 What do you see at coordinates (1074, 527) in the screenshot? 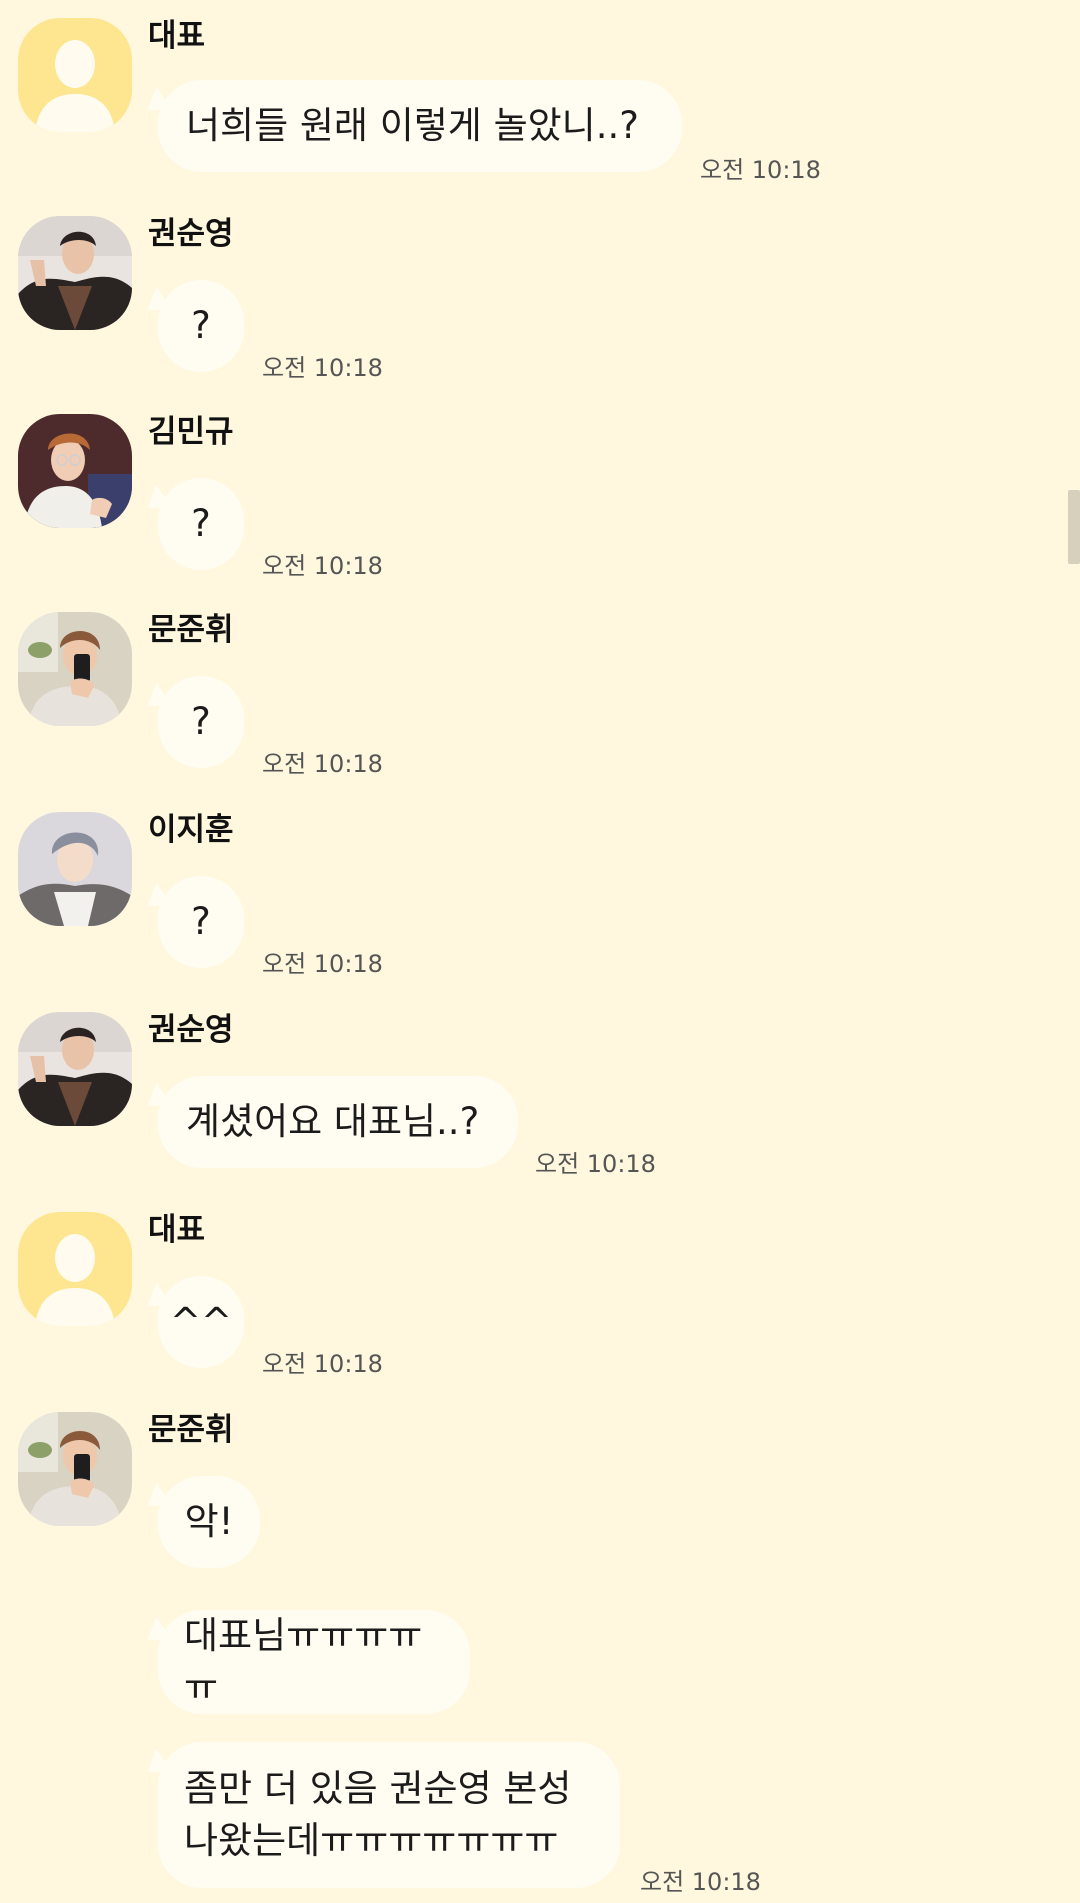
I see `scrollbar-thumb` at bounding box center [1074, 527].